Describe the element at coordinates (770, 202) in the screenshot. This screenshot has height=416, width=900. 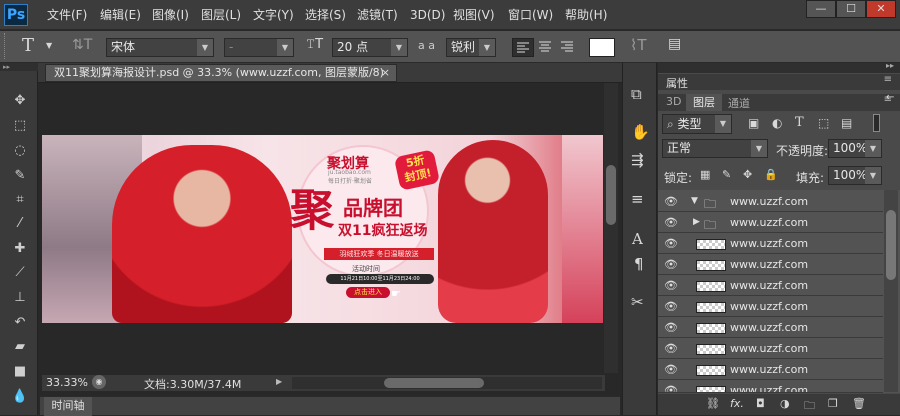
I see `layer-row: 👁 ▼ 🗀 www.uzzf.com` at that location.